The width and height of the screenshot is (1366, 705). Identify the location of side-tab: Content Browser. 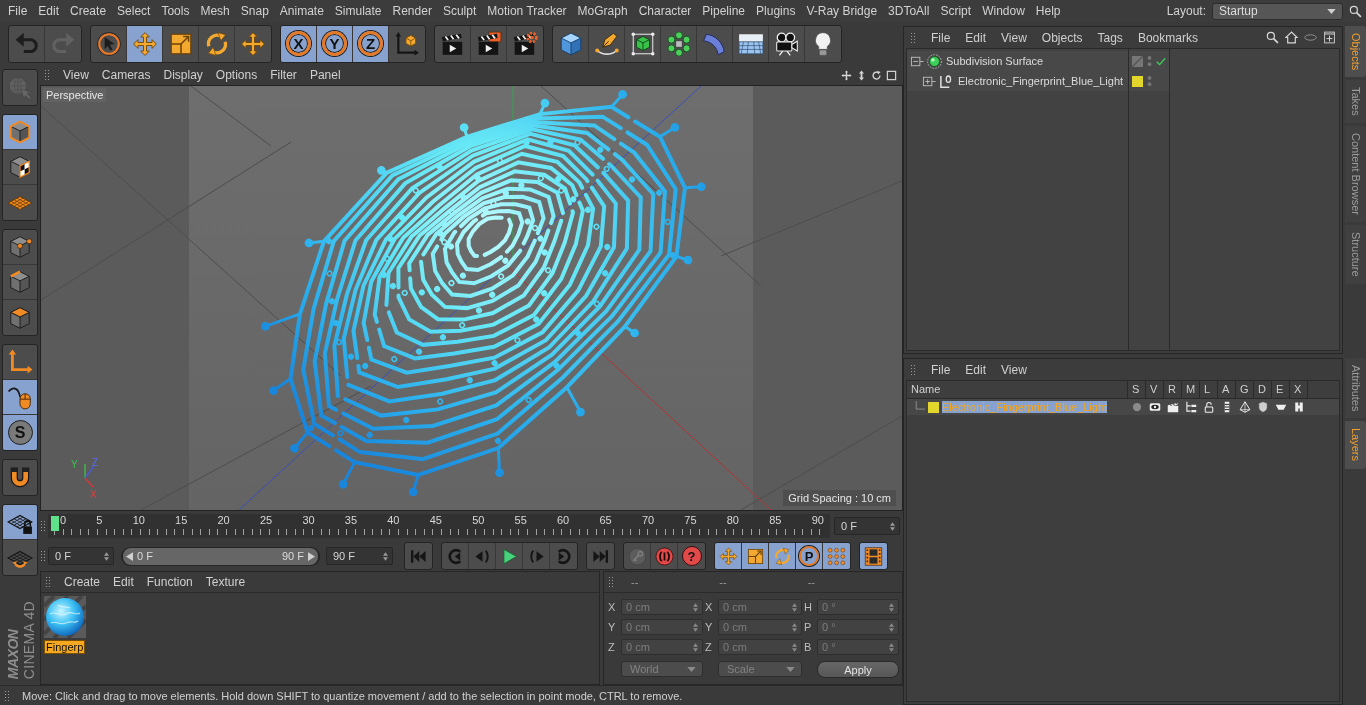
(1355, 174).